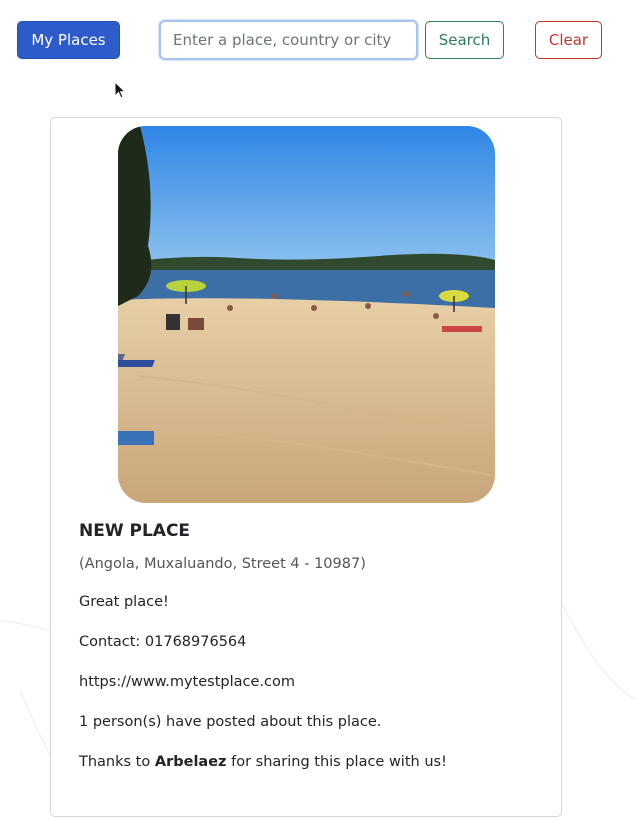  Describe the element at coordinates (339, 762) in the screenshot. I see `credits-suffix: for sharing this place with us!` at that location.